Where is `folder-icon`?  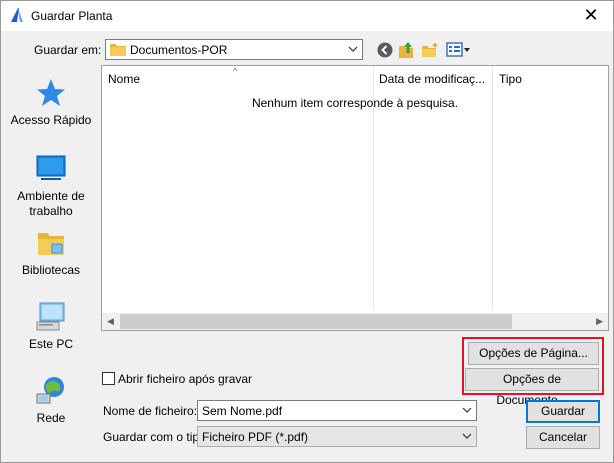
folder-icon is located at coordinates (118, 50).